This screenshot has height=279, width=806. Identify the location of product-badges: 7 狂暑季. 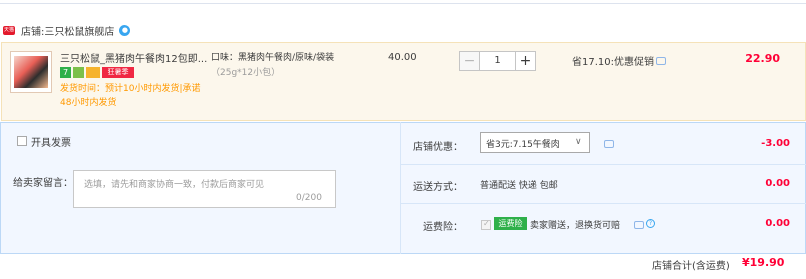
(97, 72).